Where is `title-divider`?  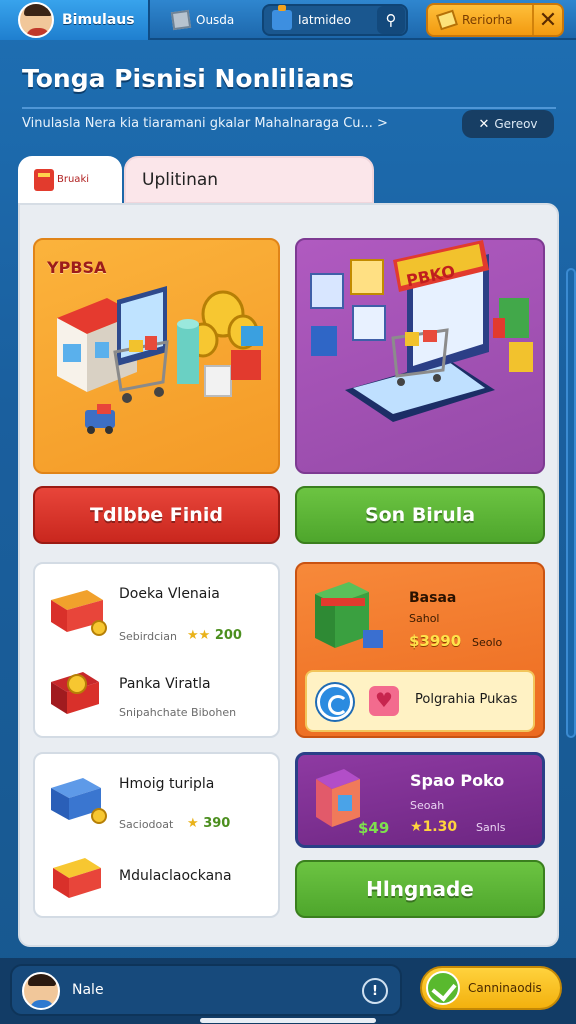 title-divider is located at coordinates (289, 108).